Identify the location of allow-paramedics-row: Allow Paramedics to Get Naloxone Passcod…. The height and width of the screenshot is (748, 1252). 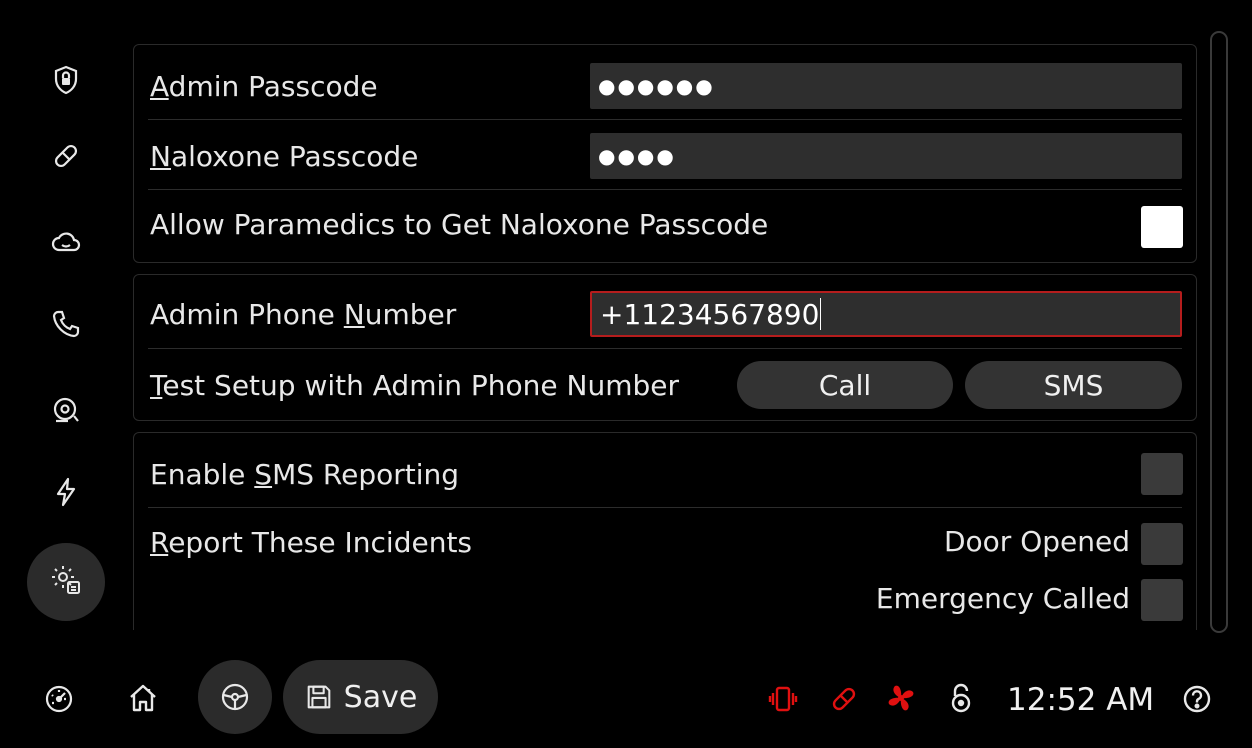
(666, 224).